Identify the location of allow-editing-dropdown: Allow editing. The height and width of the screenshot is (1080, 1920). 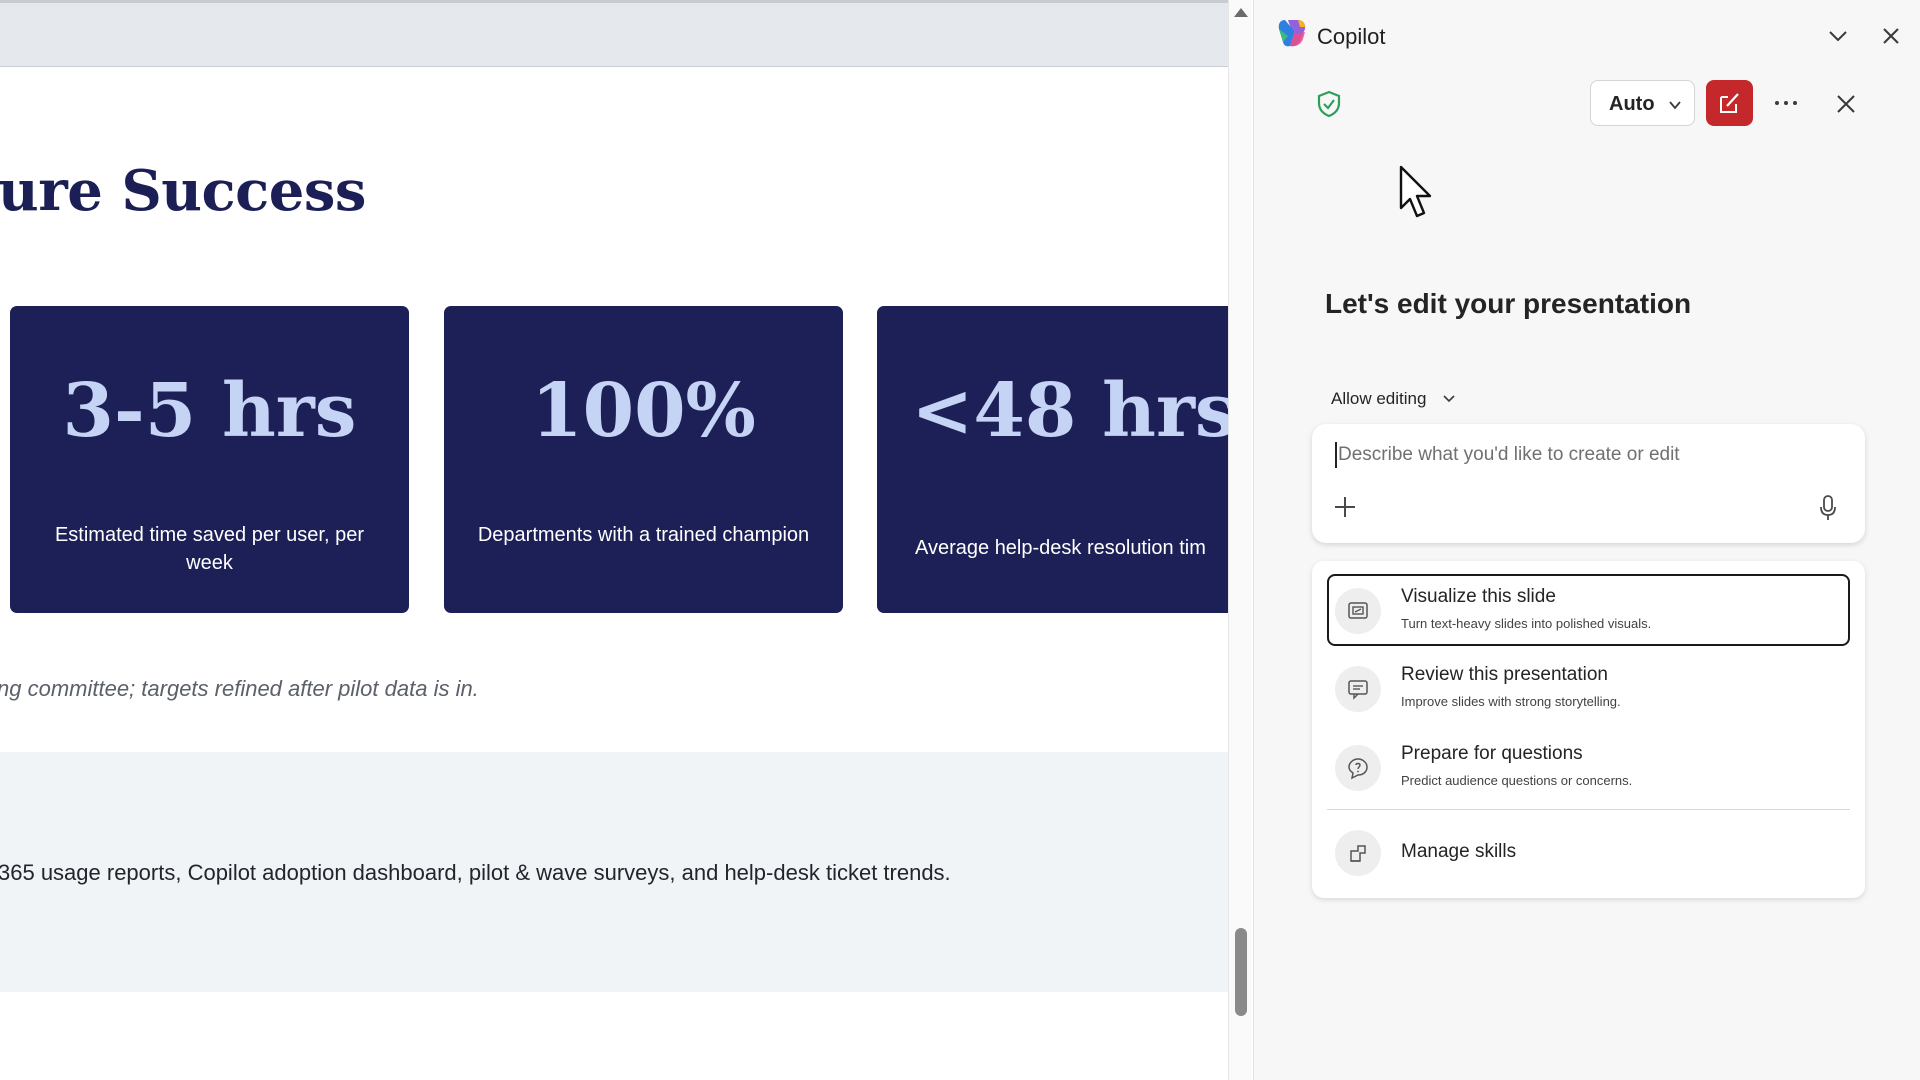
(1378, 399).